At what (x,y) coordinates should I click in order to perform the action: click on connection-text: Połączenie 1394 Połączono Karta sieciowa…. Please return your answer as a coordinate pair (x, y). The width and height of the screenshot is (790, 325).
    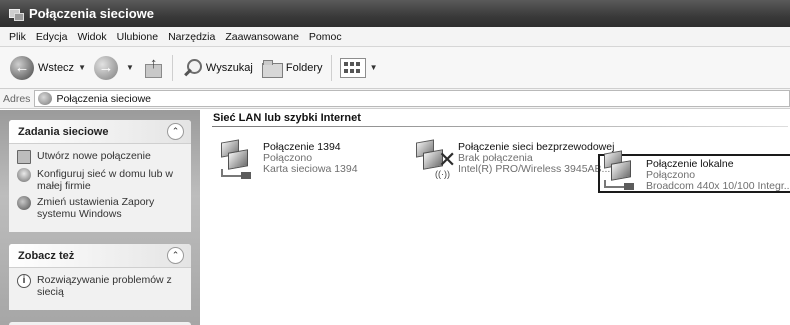
    Looking at the image, I should click on (310, 164).